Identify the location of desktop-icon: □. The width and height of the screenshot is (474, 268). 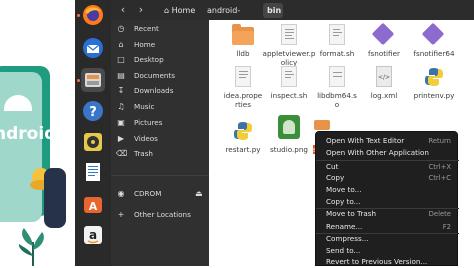
(121, 59).